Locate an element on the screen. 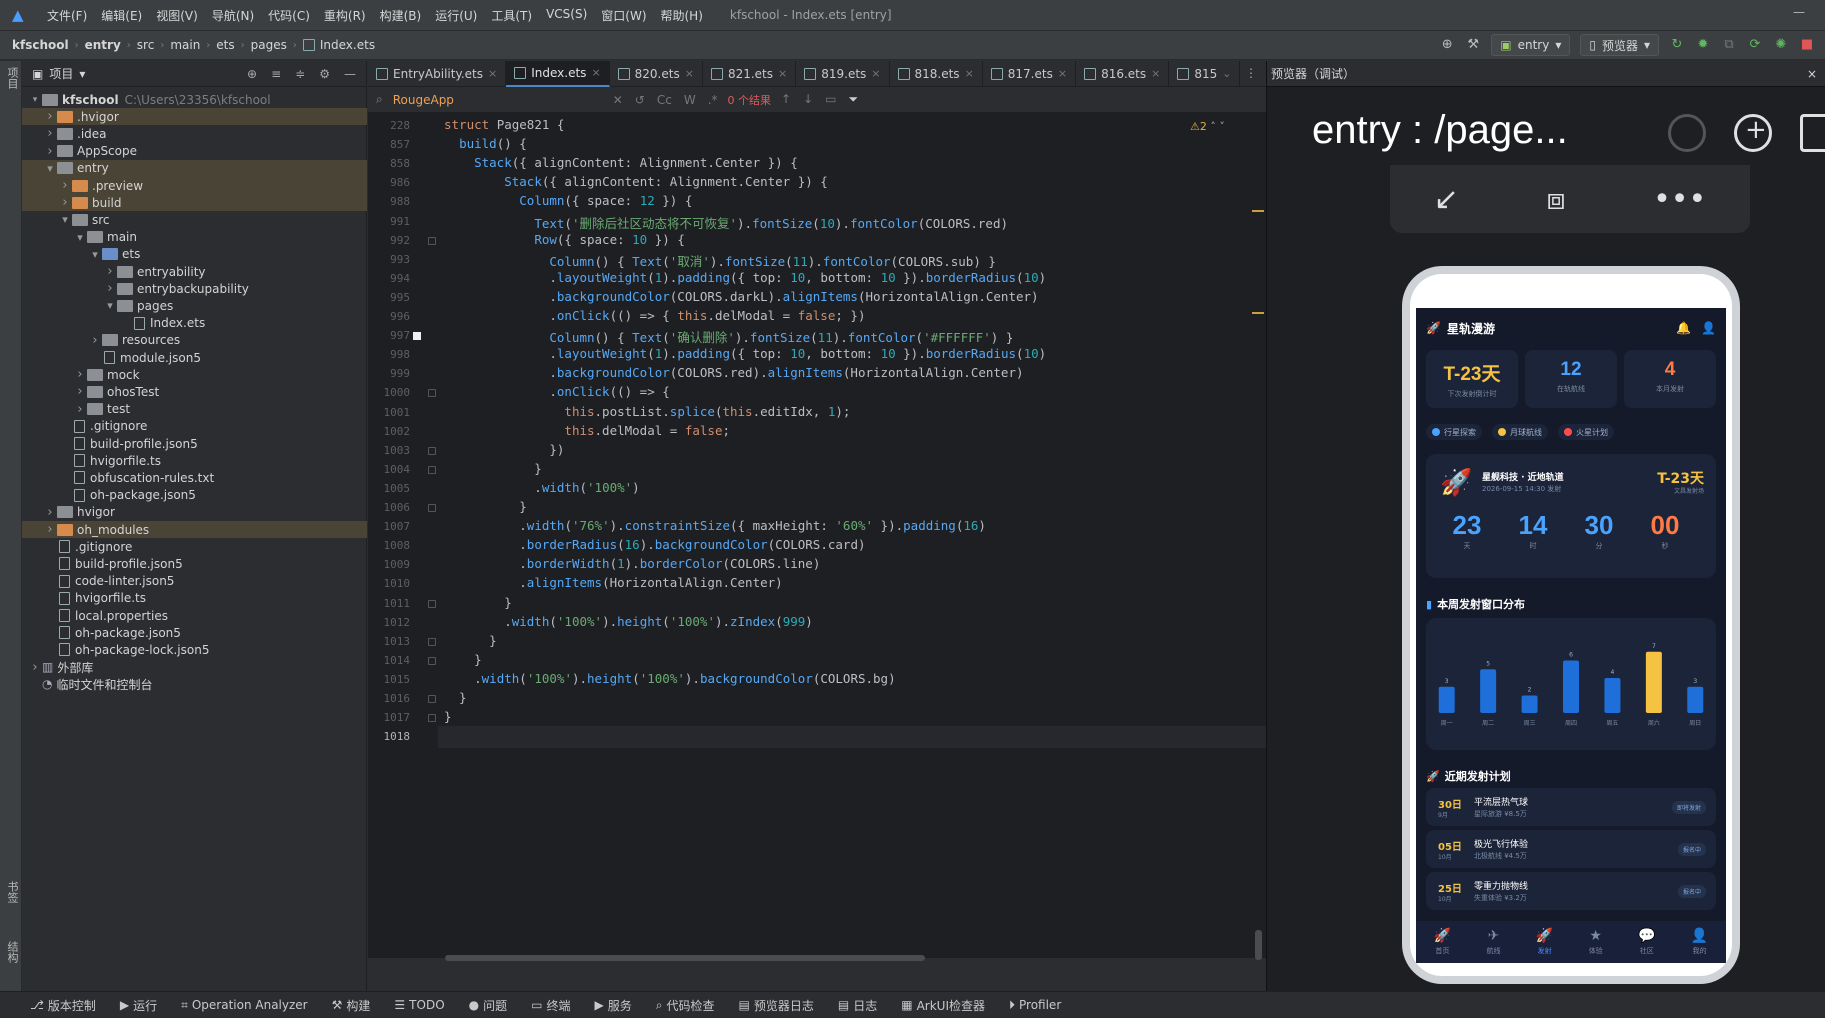 The height and width of the screenshot is (1018, 1825). stat-card: 4 本月发射 is located at coordinates (1670, 379).